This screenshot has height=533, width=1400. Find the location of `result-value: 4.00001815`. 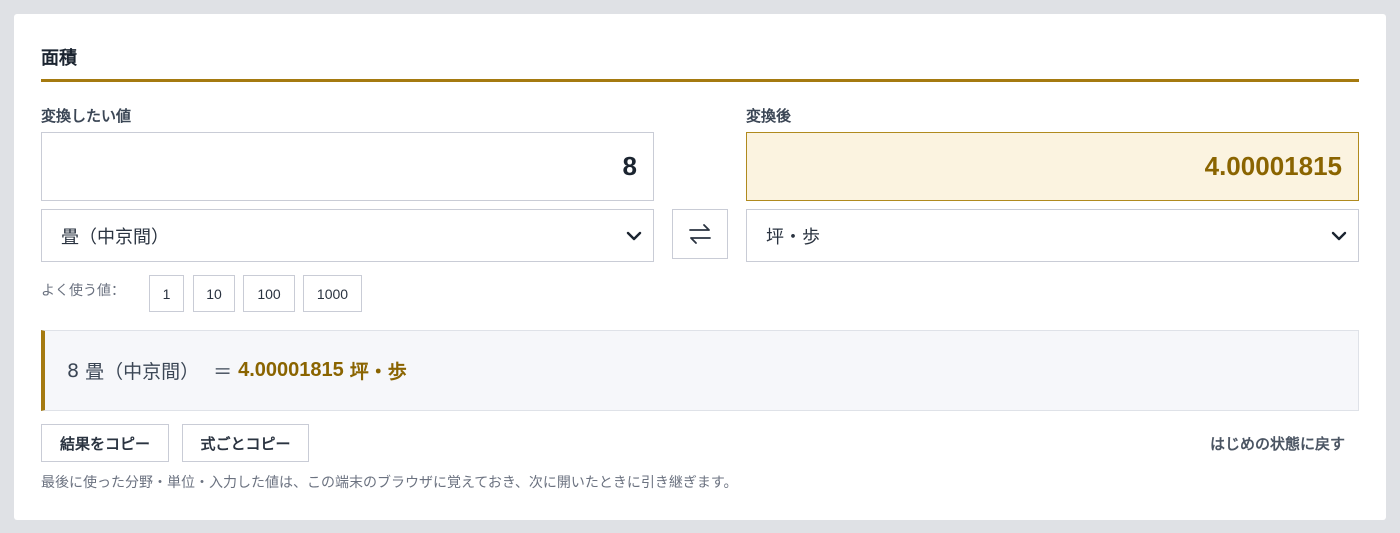

result-value: 4.00001815 is located at coordinates (291, 370).